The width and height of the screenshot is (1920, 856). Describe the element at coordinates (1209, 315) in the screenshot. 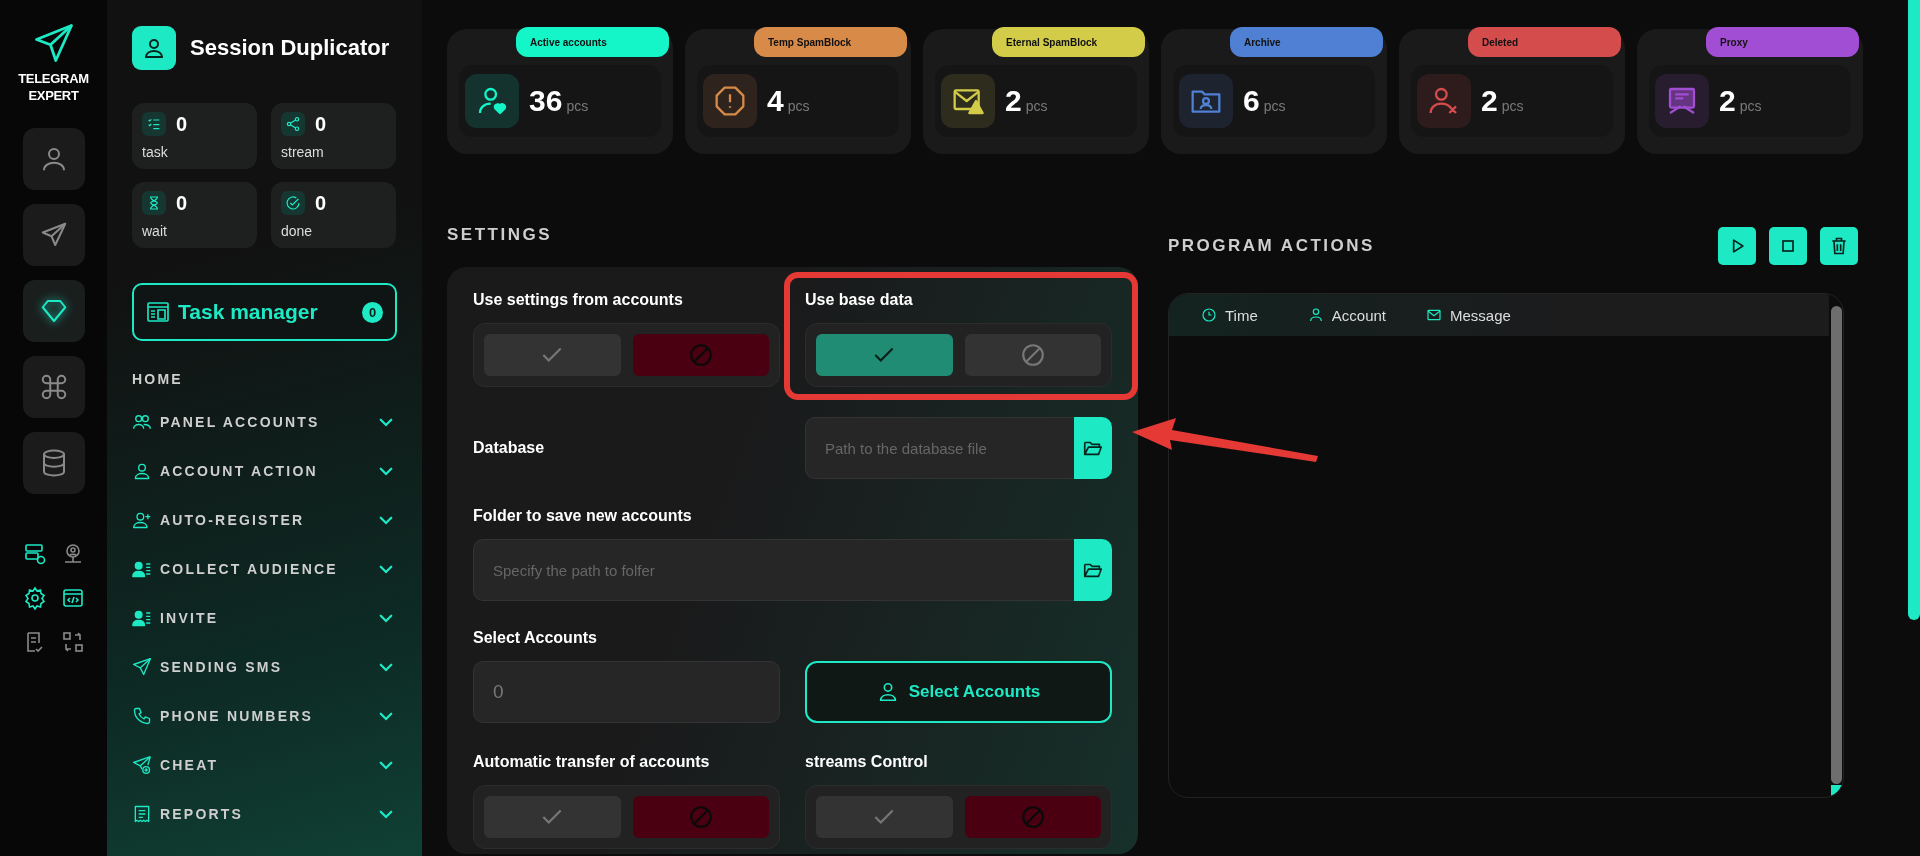

I see `clock-icon` at that location.